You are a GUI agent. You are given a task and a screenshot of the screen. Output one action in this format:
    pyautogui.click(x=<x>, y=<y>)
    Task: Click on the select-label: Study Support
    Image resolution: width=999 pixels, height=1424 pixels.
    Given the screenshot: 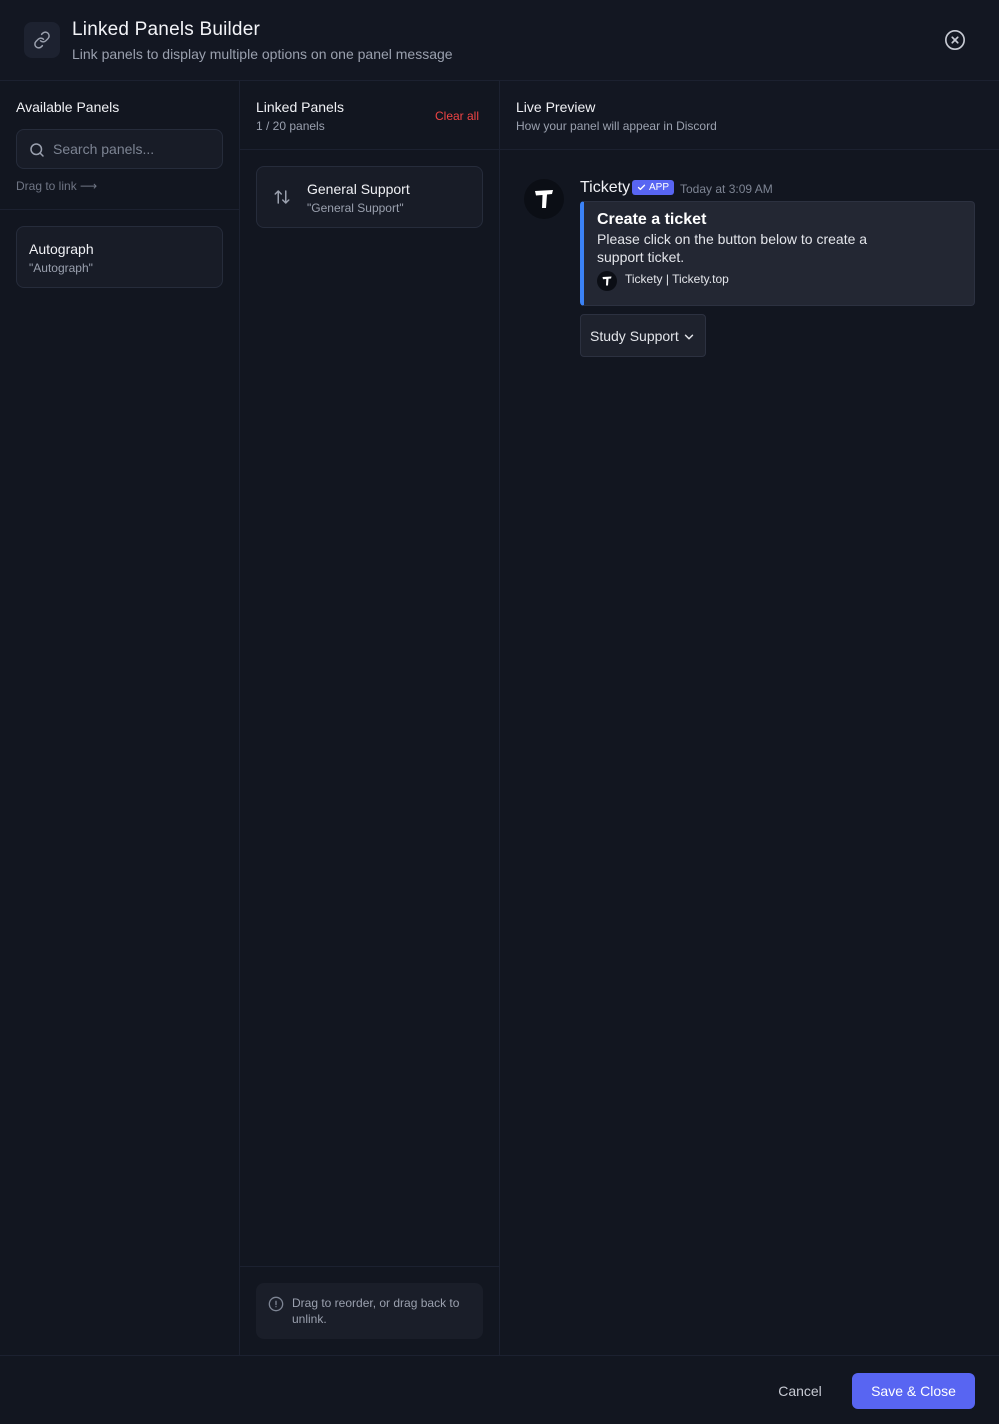 What is the action you would take?
    pyautogui.click(x=634, y=336)
    